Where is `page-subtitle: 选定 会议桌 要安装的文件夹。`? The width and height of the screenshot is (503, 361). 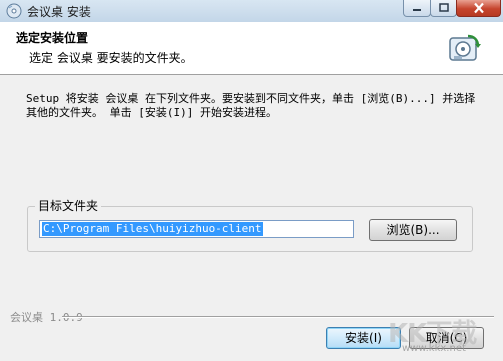
page-subtitle: 选定 会议桌 要安装的文件夹。 is located at coordinates (111, 58).